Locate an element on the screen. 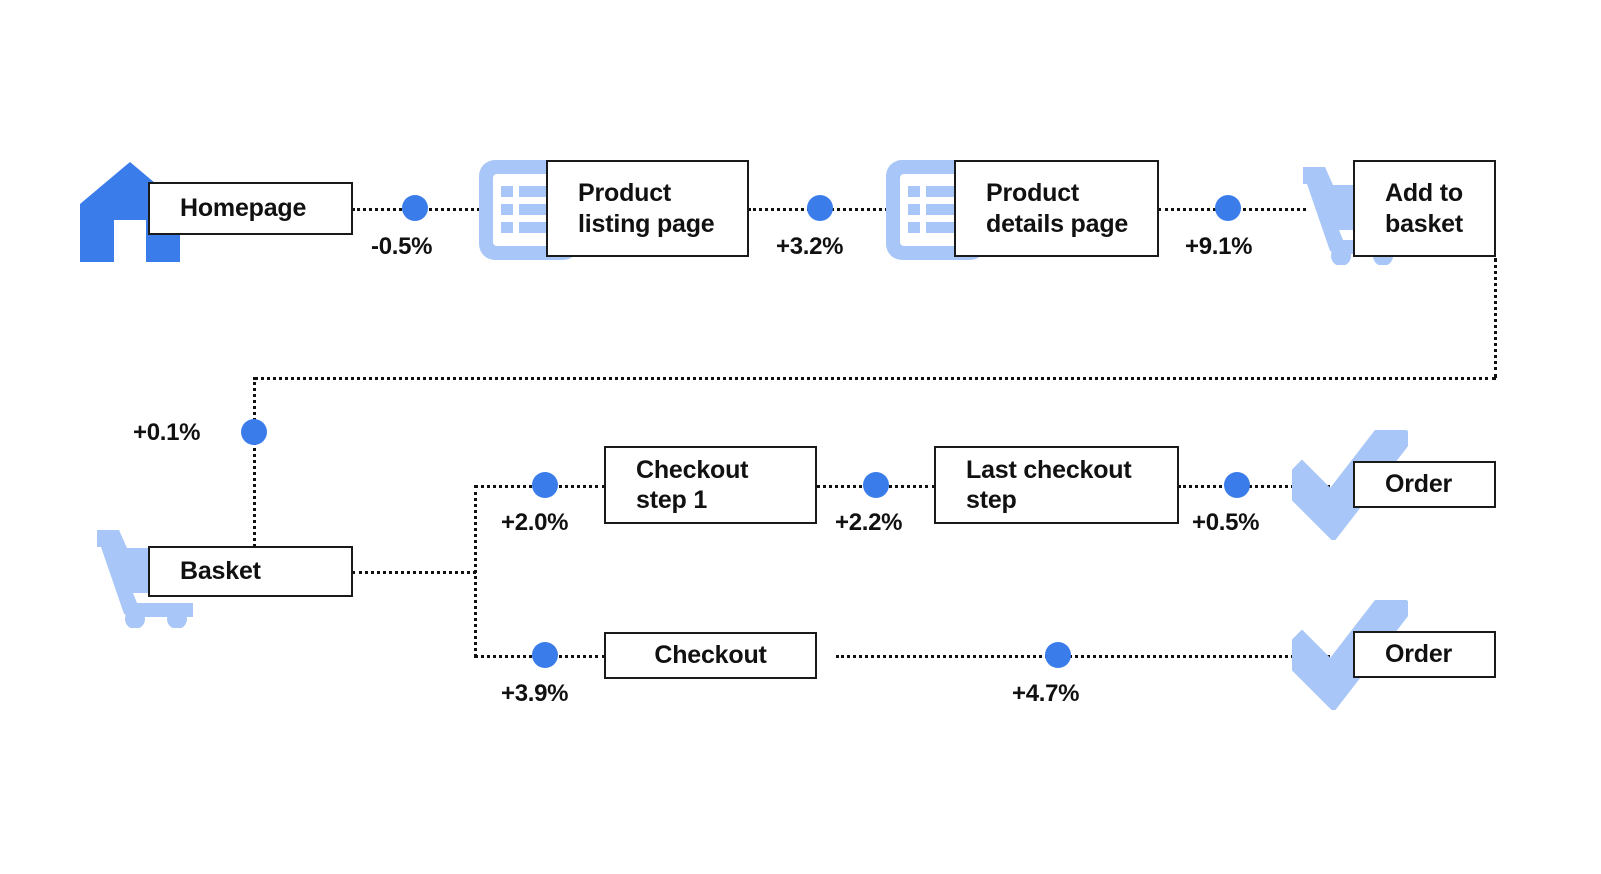 Image resolution: width=1601 pixels, height=874 pixels. node-homepage: Homepage is located at coordinates (250, 208).